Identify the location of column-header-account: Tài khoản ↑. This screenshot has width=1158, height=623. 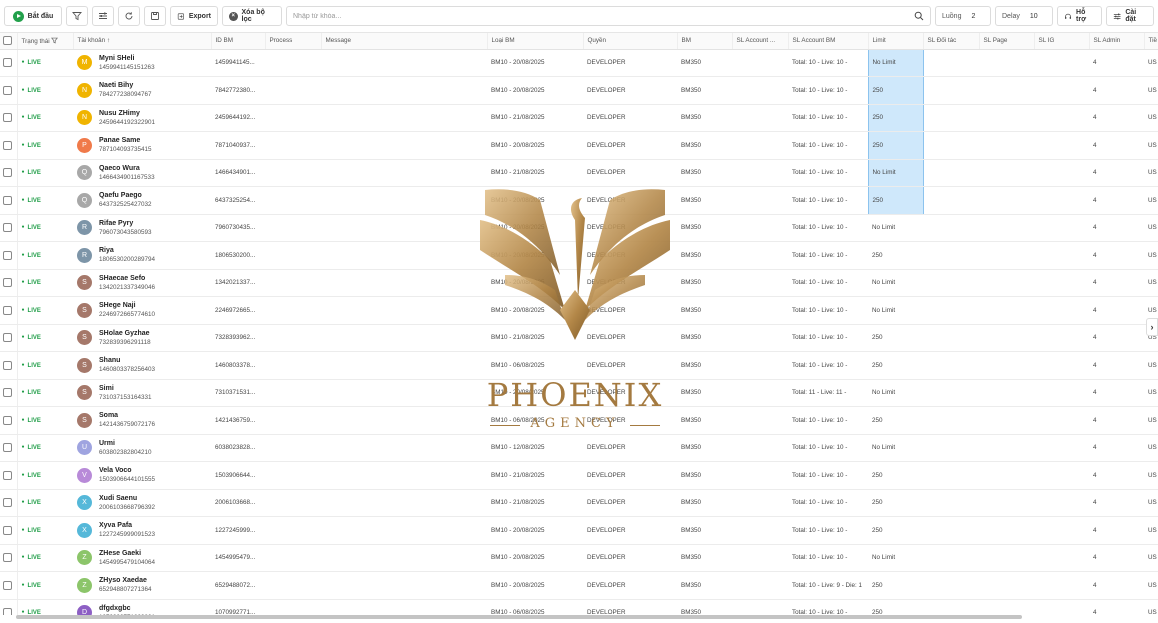
(142, 41).